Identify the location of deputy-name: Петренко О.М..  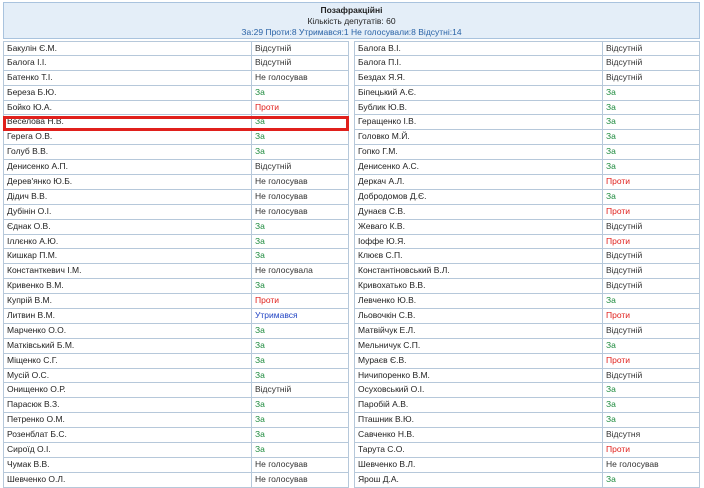
(127, 421).